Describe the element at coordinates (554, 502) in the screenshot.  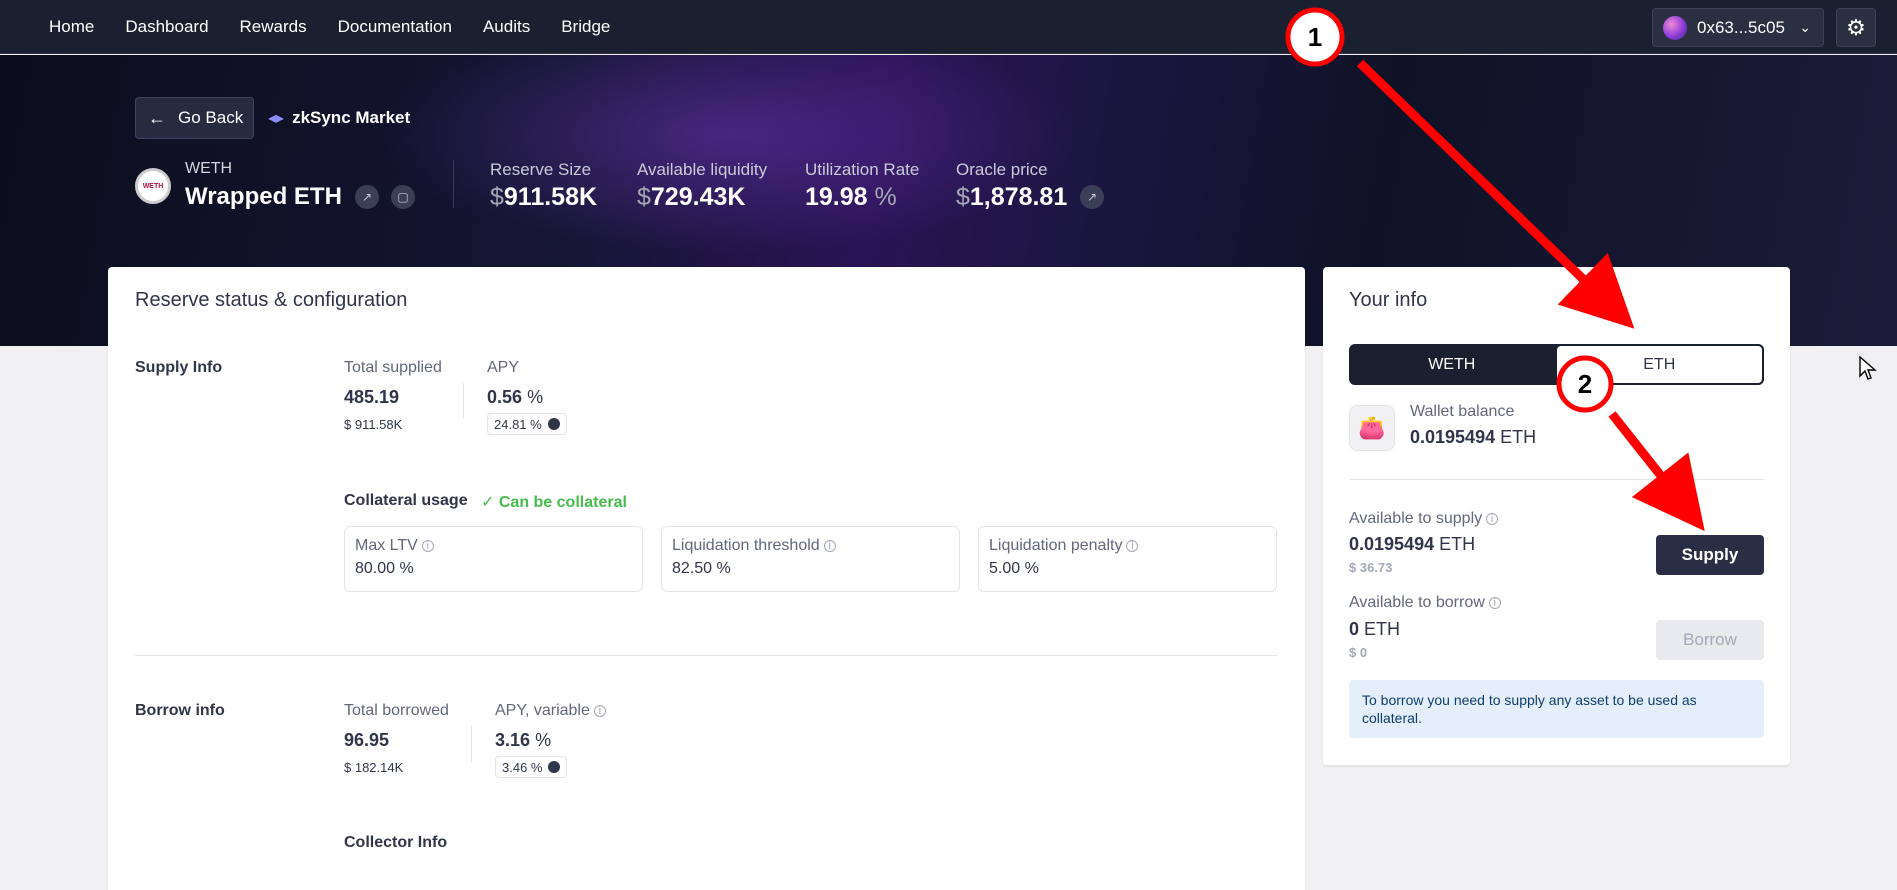
I see `collateral-status: ✓ Can be collateral` at that location.